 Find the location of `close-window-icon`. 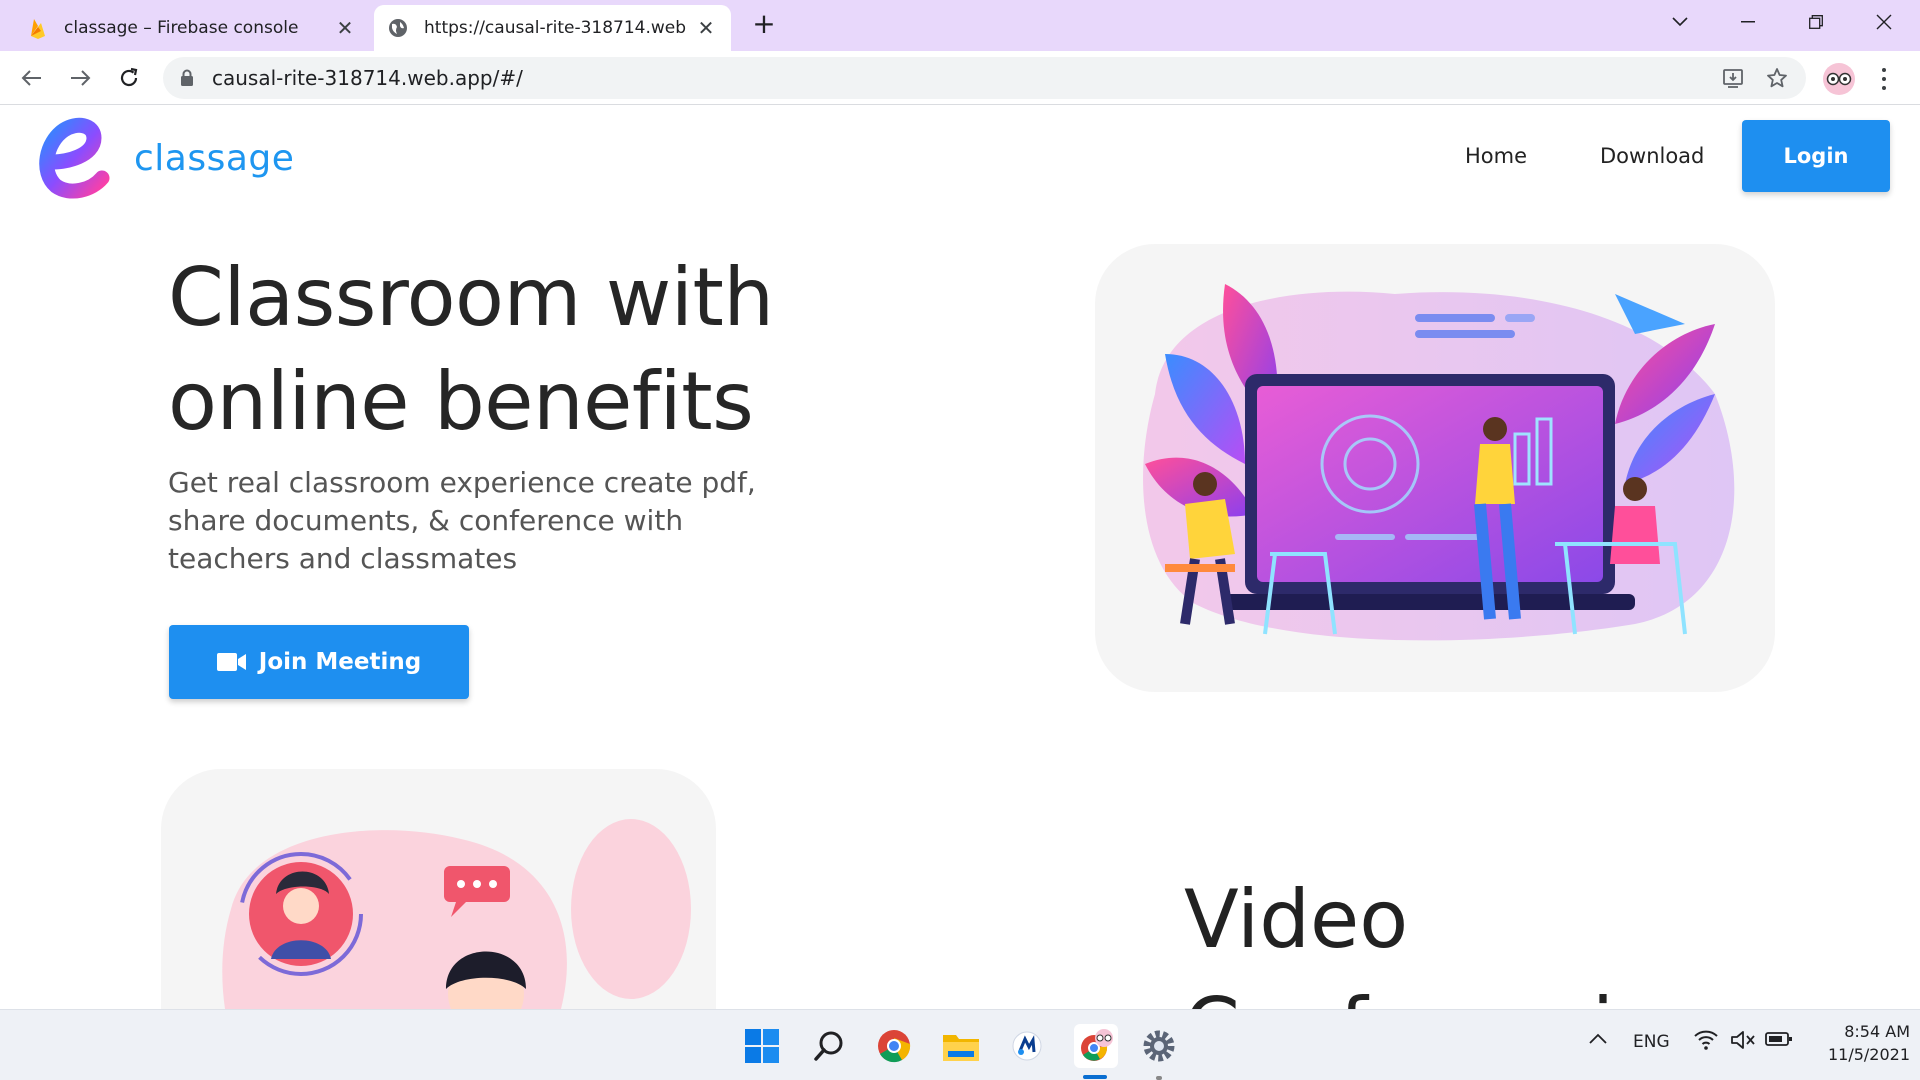

close-window-icon is located at coordinates (1884, 22).